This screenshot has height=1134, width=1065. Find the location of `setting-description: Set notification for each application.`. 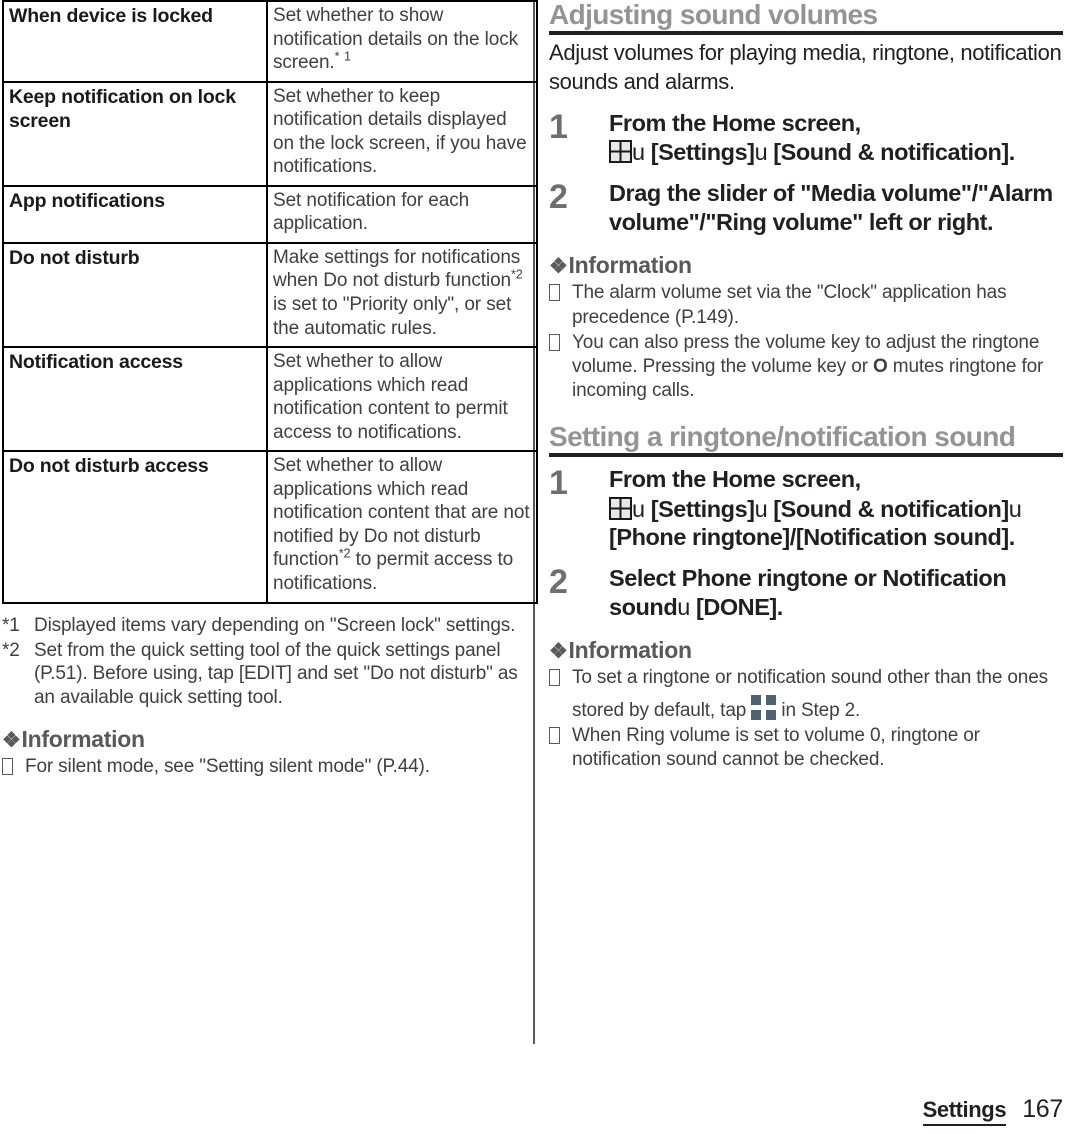

setting-description: Set notification for each application. is located at coordinates (402, 214).